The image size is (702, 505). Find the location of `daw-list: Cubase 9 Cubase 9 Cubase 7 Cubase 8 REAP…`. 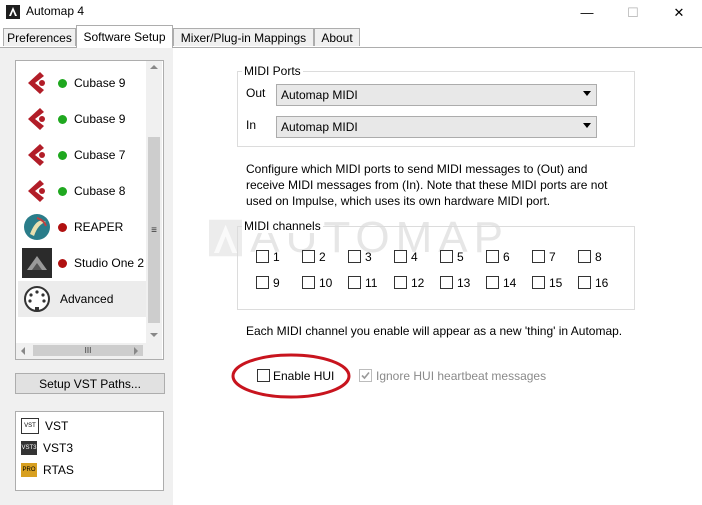

daw-list: Cubase 9 Cubase 9 Cubase 7 Cubase 8 REAP… is located at coordinates (89, 210).